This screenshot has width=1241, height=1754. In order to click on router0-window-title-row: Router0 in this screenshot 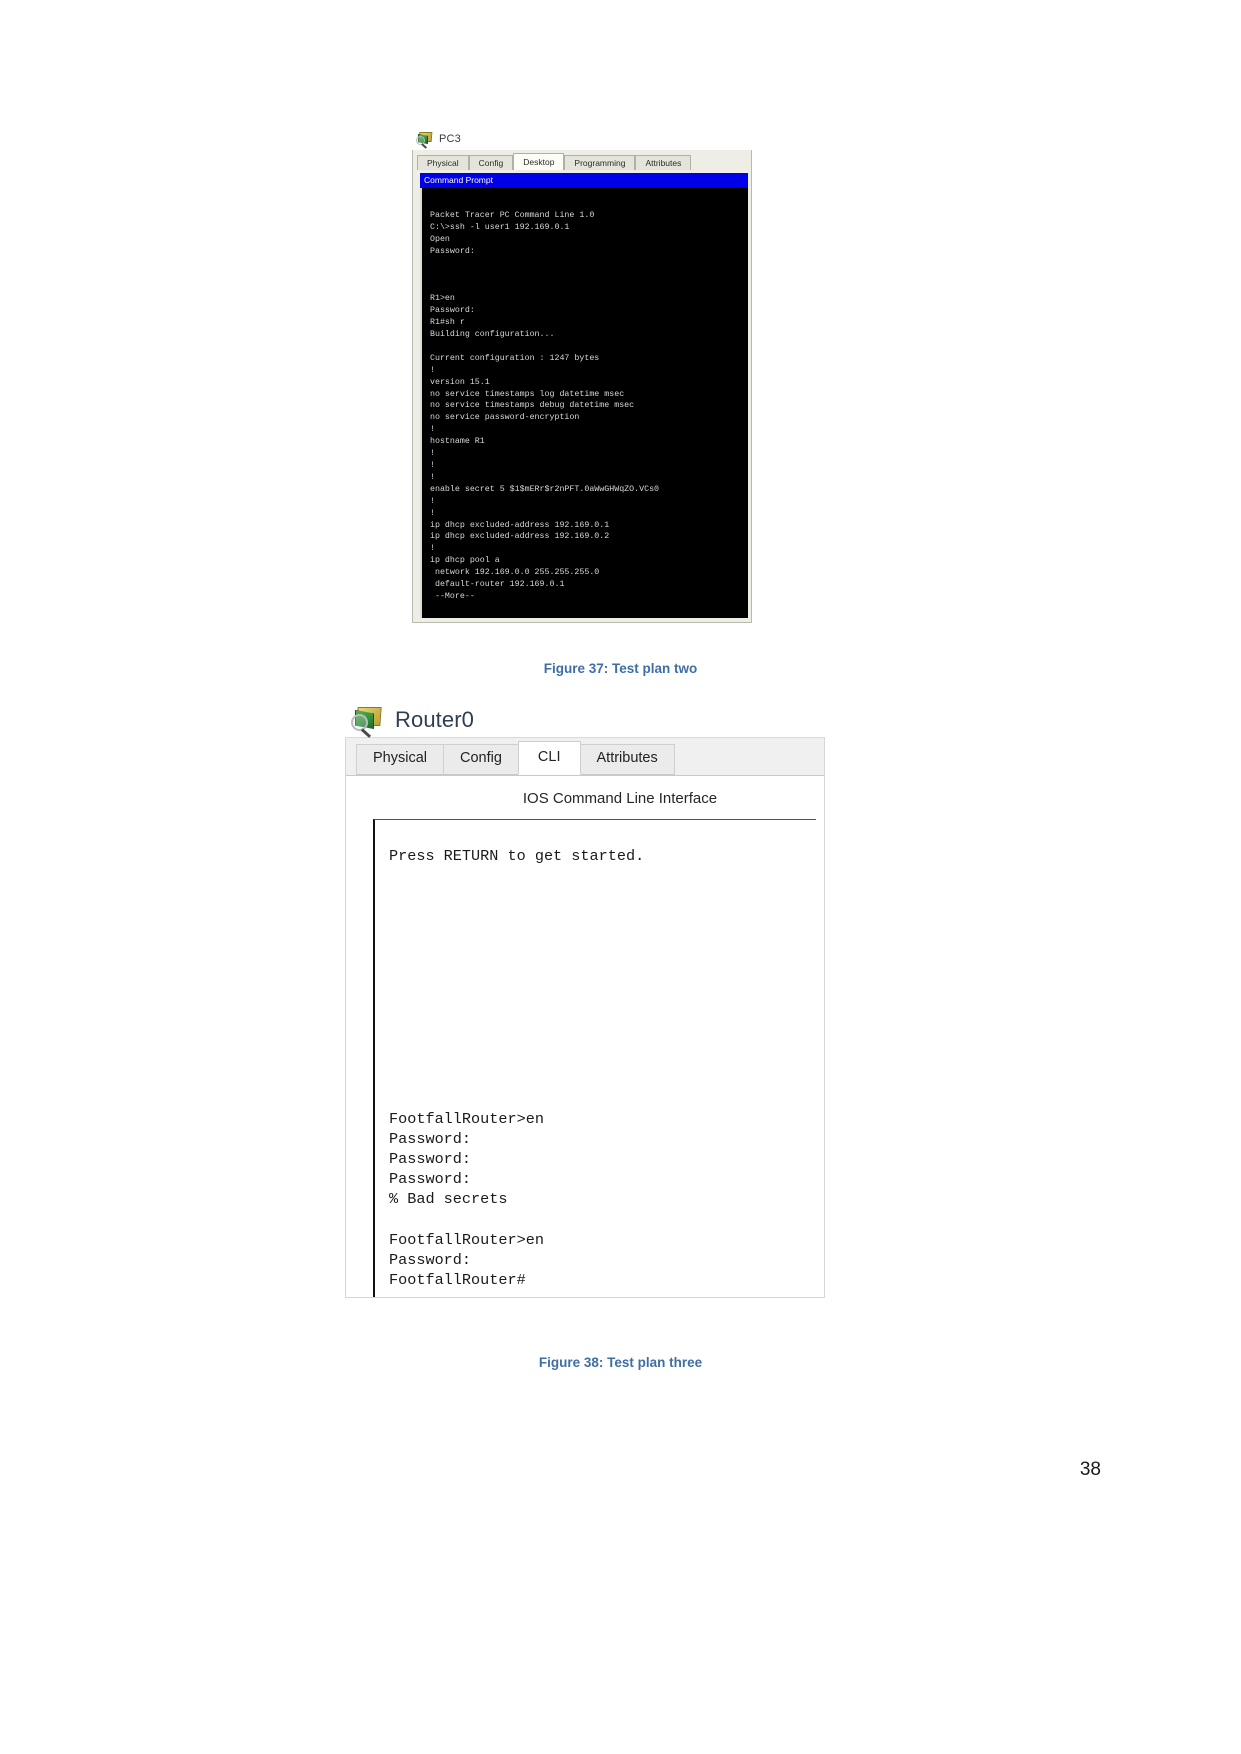, I will do `click(590, 720)`.